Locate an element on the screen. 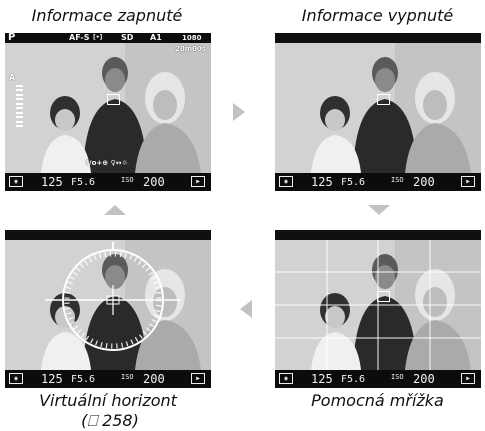  audio-level-label: A is located at coordinates (12, 77).